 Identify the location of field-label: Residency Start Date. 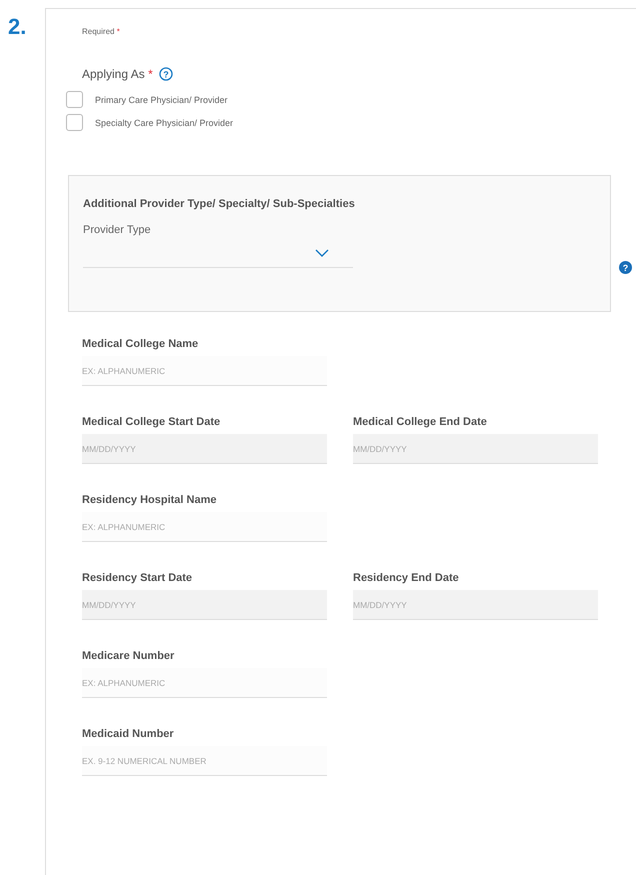
(138, 578).